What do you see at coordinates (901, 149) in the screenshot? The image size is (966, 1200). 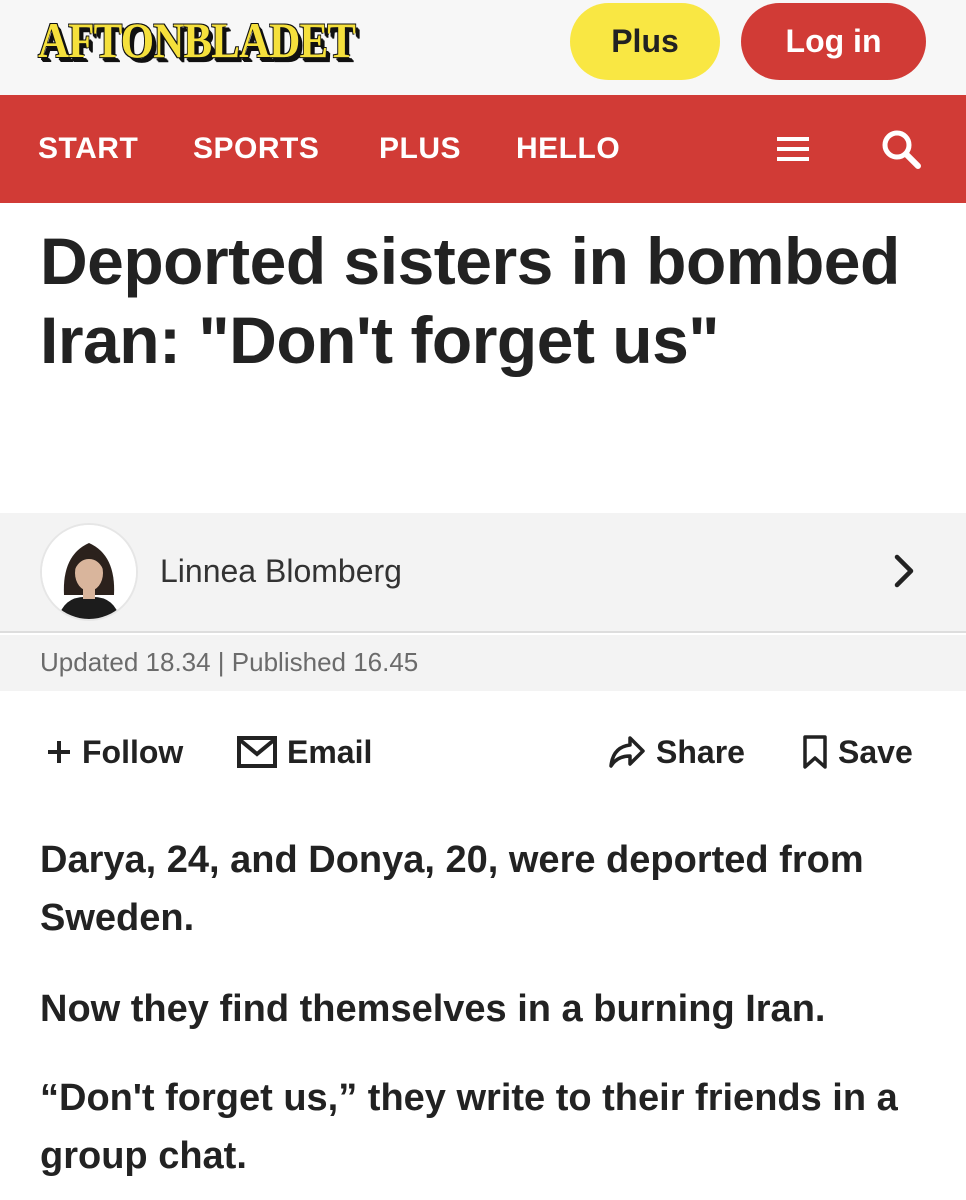 I see `search-icon` at bounding box center [901, 149].